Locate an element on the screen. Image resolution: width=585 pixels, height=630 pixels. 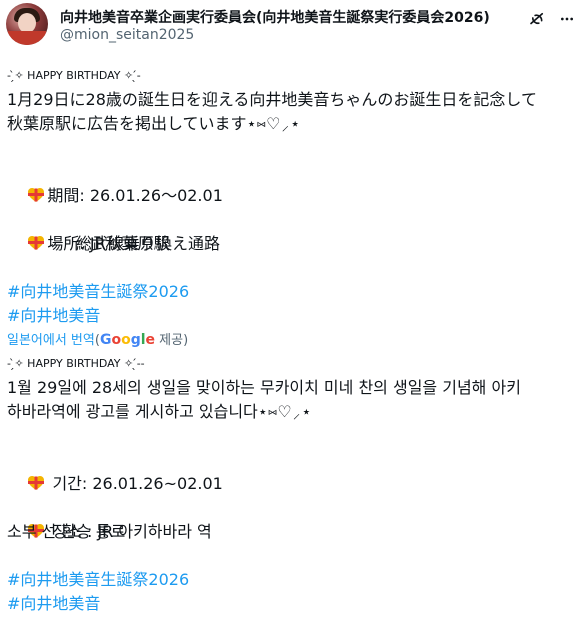
translation-attribution: 일본어에서 번역(Google 제공) is located at coordinates (292, 340).